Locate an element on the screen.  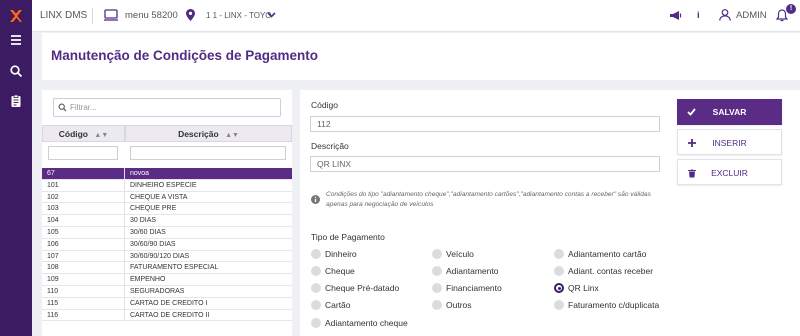
row-description: 30/60 DIAS is located at coordinates (148, 232).